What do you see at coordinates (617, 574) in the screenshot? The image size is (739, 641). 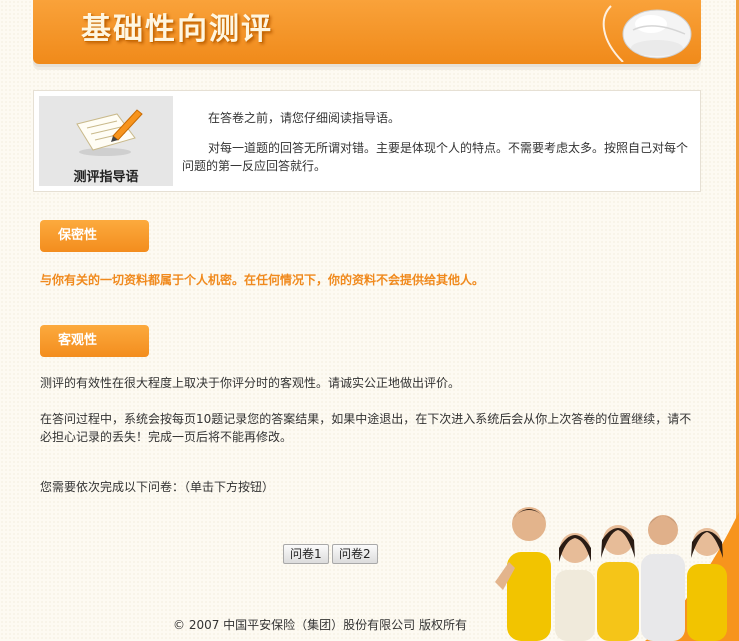 I see `group-people-image` at bounding box center [617, 574].